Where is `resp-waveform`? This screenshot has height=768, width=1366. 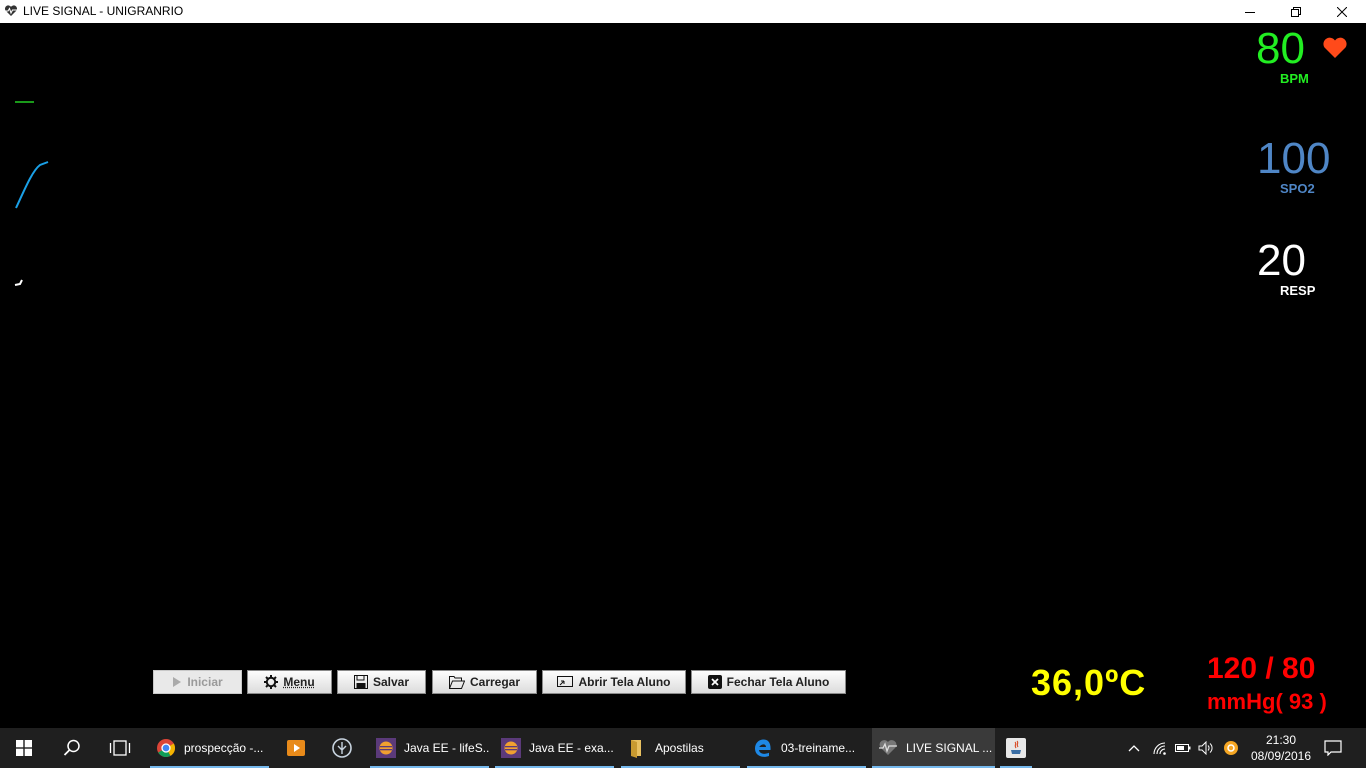
resp-waveform is located at coordinates (18, 282).